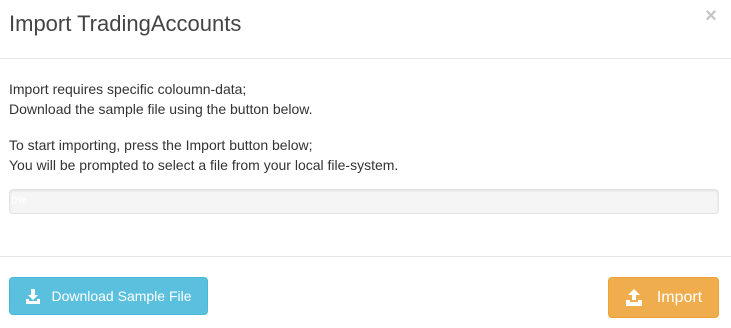 This screenshot has height=328, width=731. What do you see at coordinates (33, 296) in the screenshot?
I see `download-icon` at bounding box center [33, 296].